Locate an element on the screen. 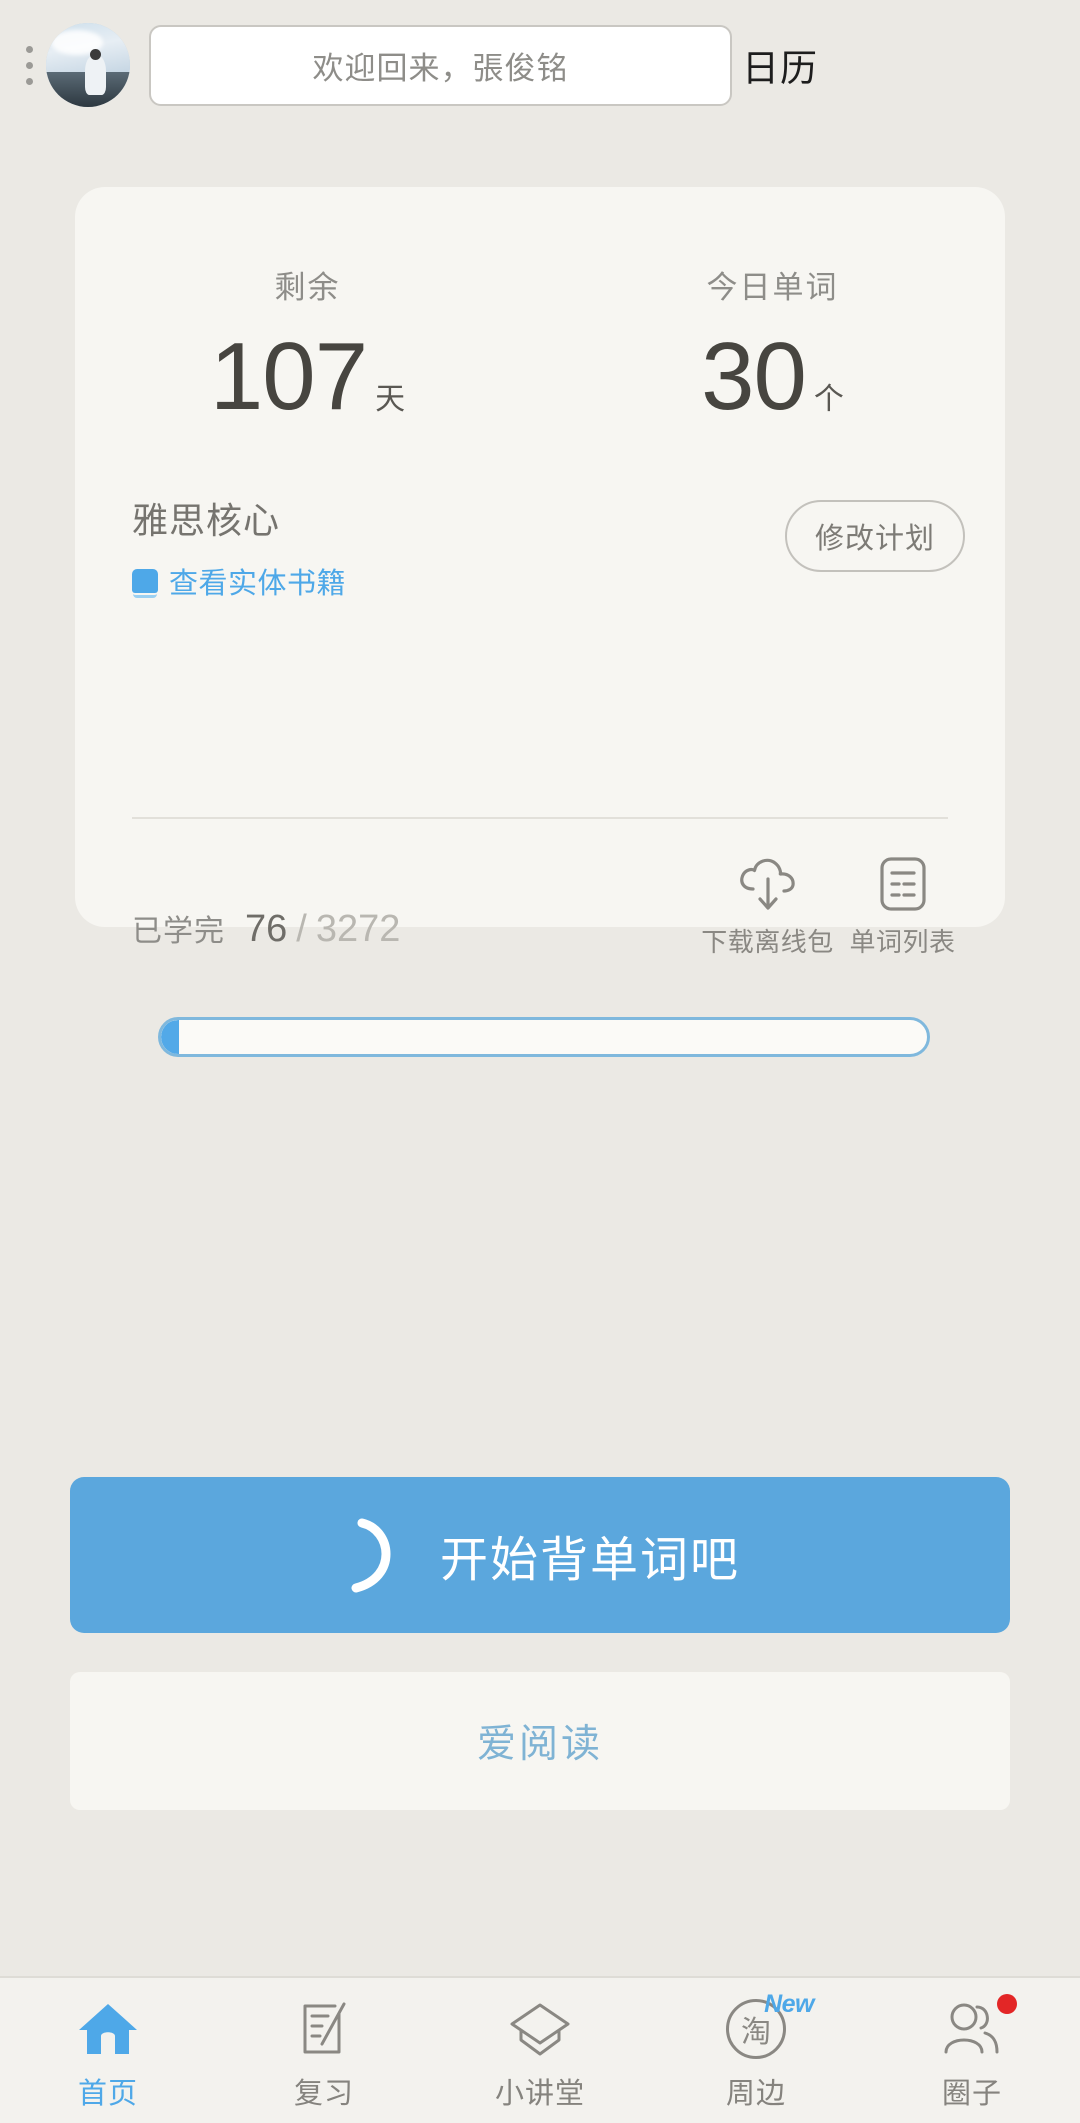  stat-number: 30 is located at coordinates (754, 376).